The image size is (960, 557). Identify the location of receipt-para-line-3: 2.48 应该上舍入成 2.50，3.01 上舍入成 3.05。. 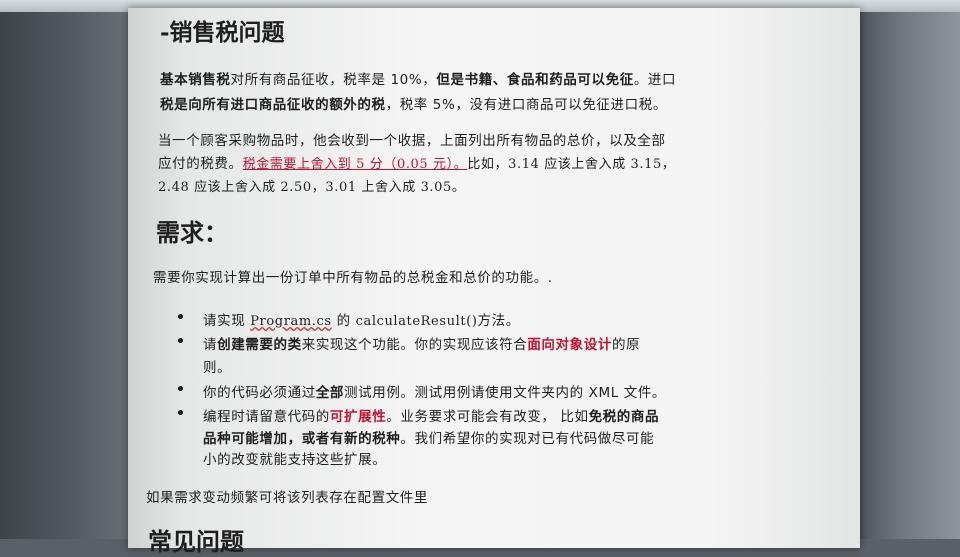
(312, 187).